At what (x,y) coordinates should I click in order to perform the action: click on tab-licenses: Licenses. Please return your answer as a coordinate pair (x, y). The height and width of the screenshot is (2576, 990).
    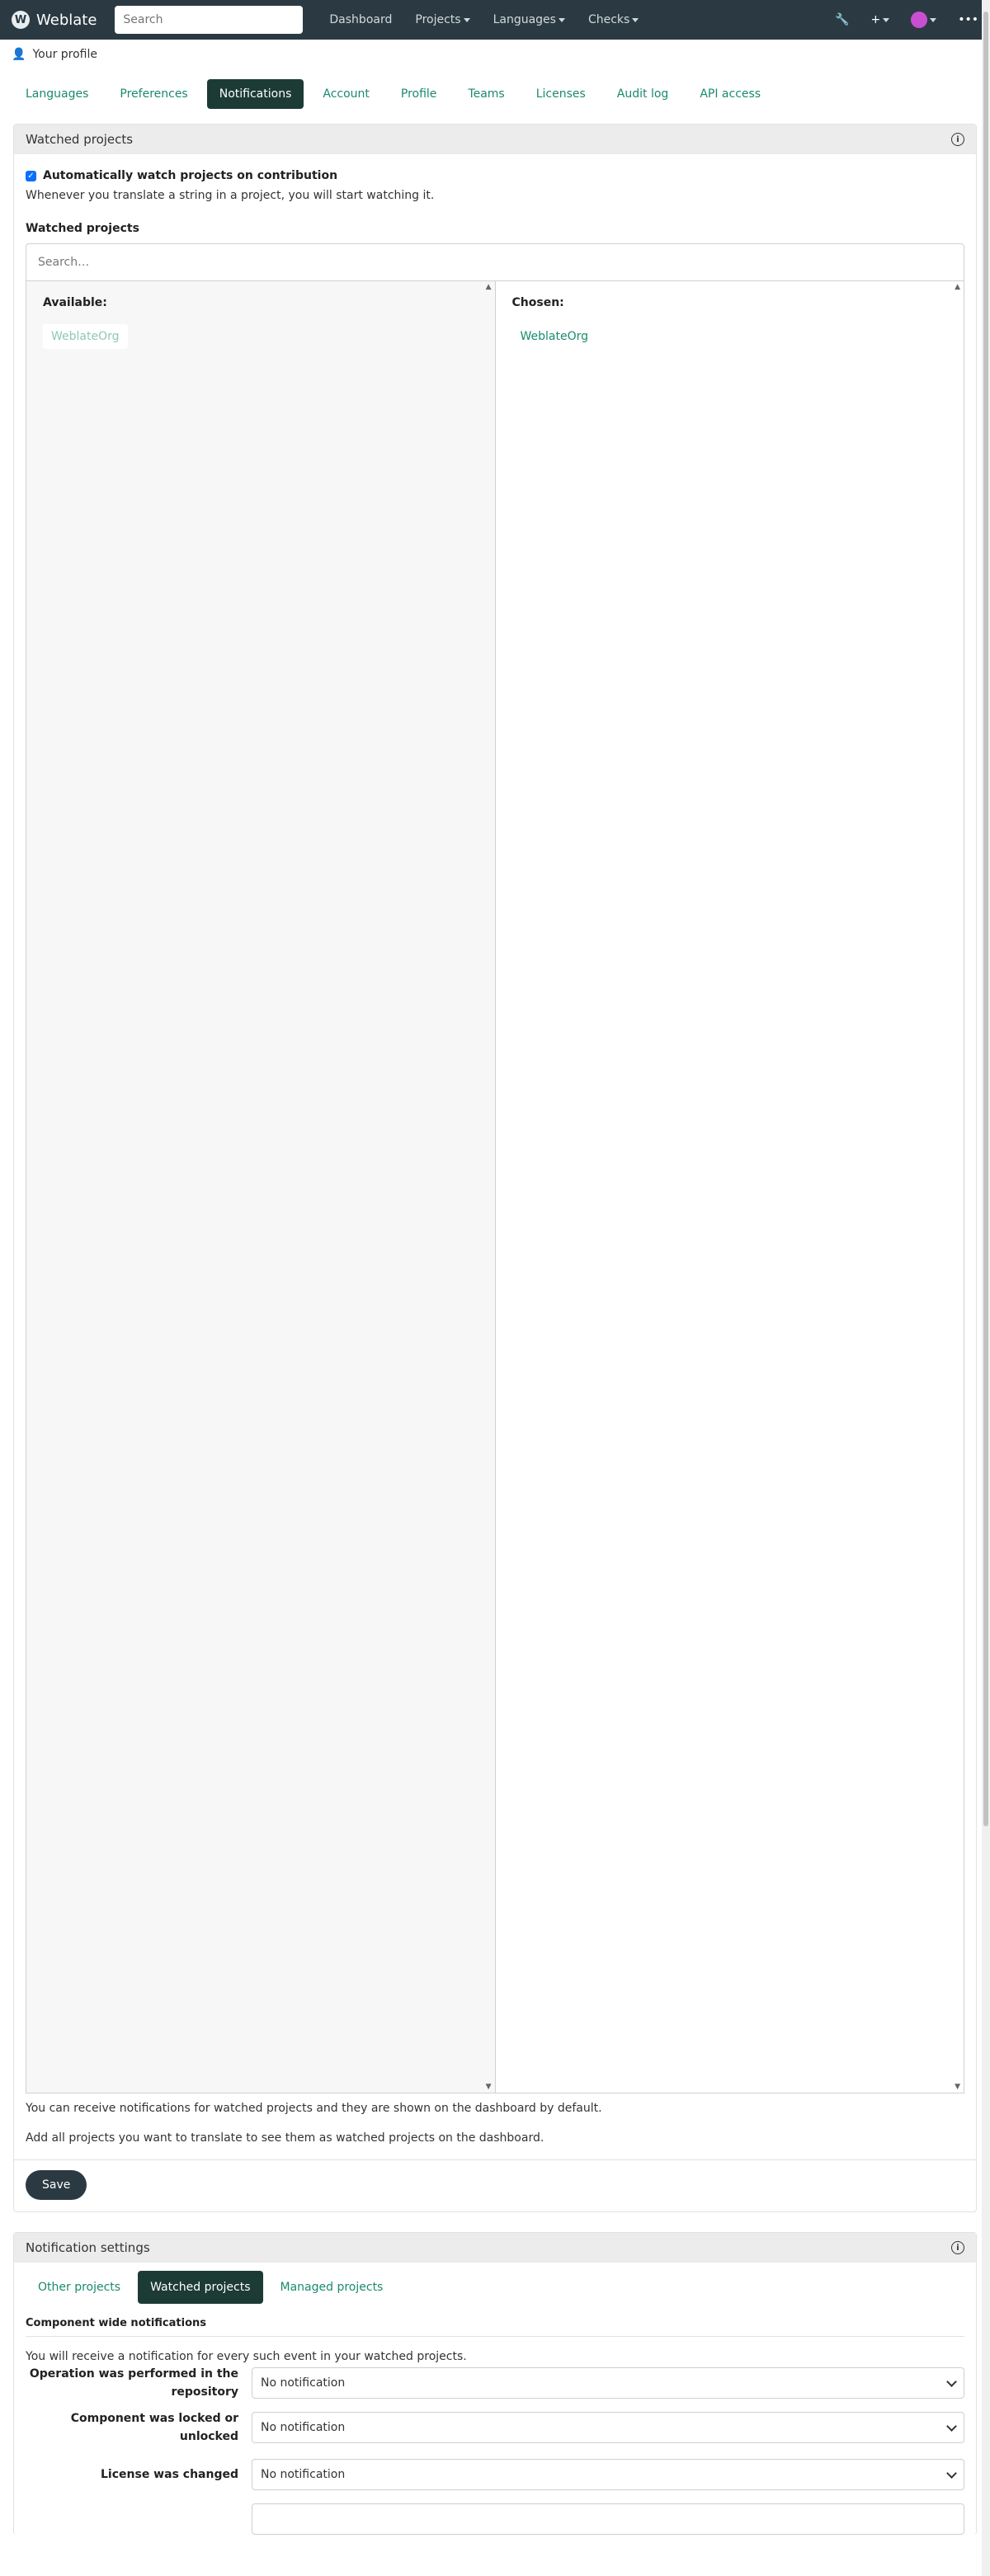
    Looking at the image, I should click on (561, 94).